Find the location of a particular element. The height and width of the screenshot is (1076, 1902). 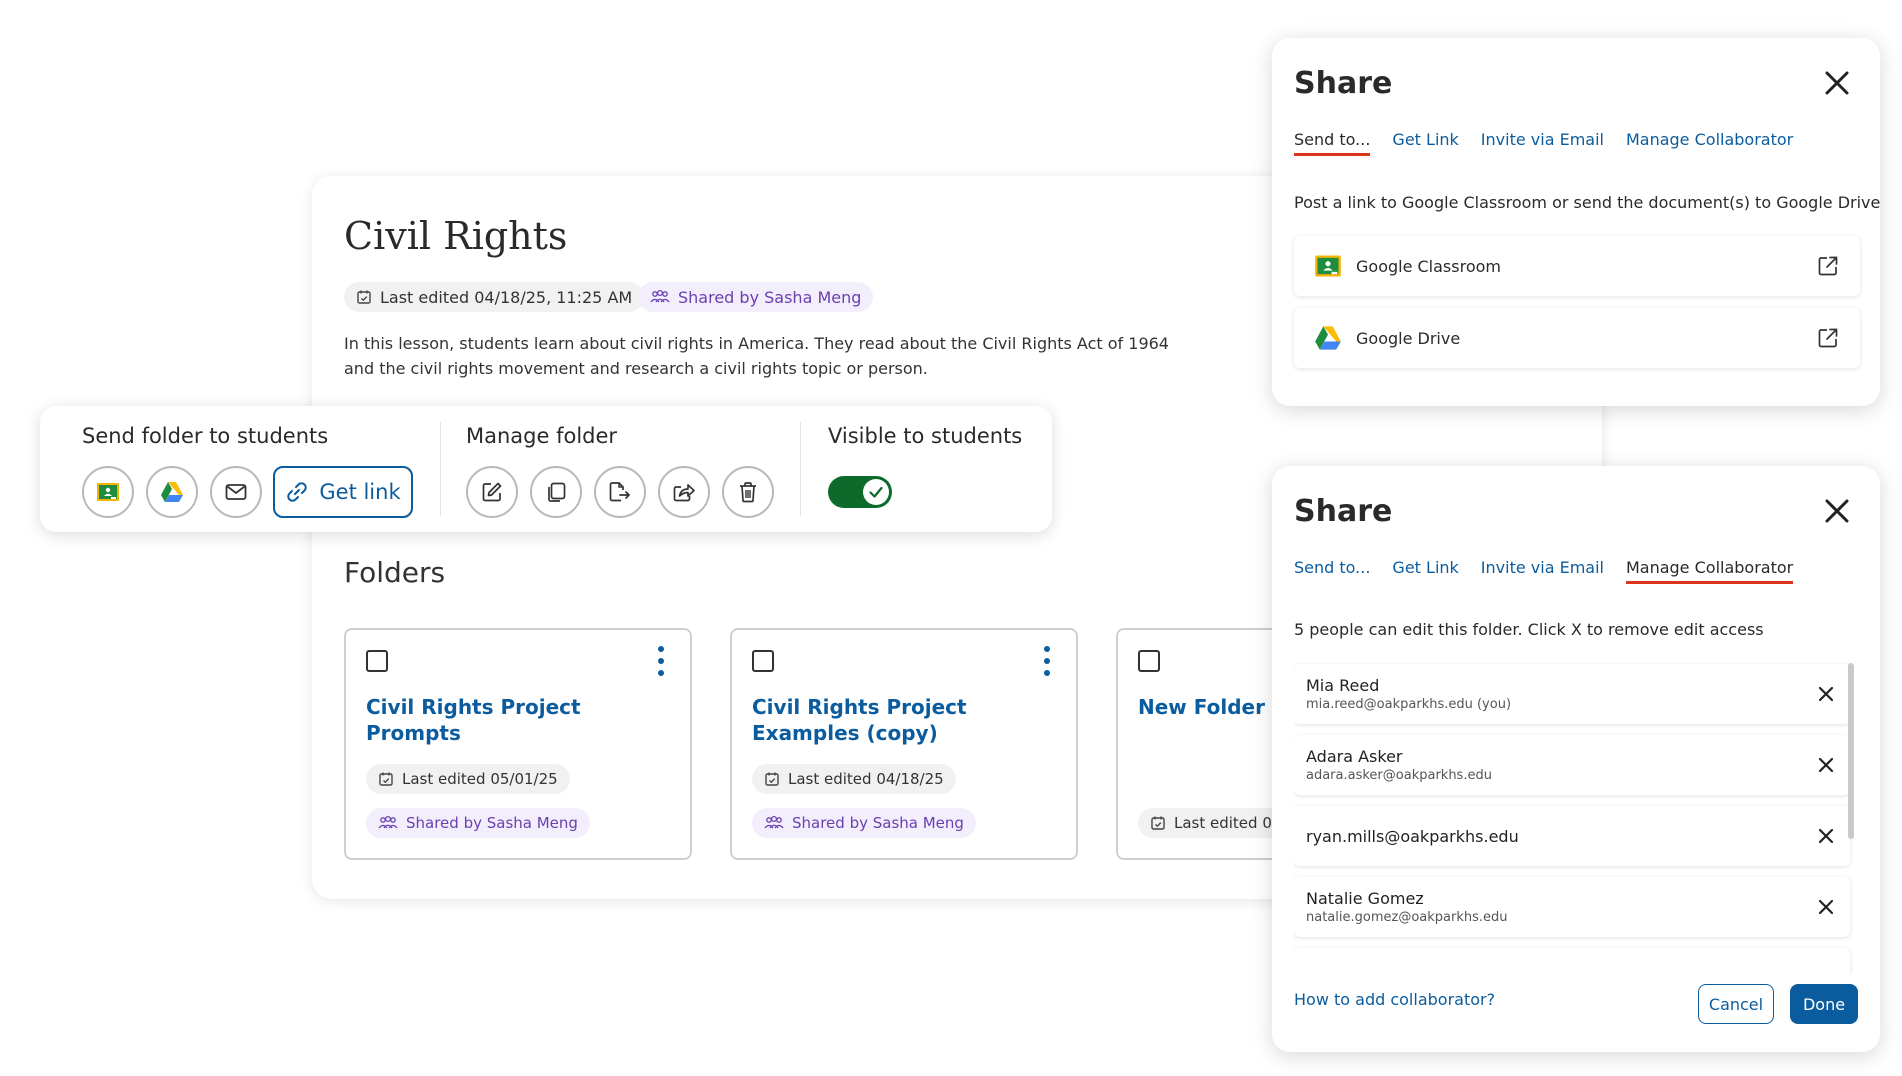

google-classroom-option: Google Classroom is located at coordinates (1577, 266).